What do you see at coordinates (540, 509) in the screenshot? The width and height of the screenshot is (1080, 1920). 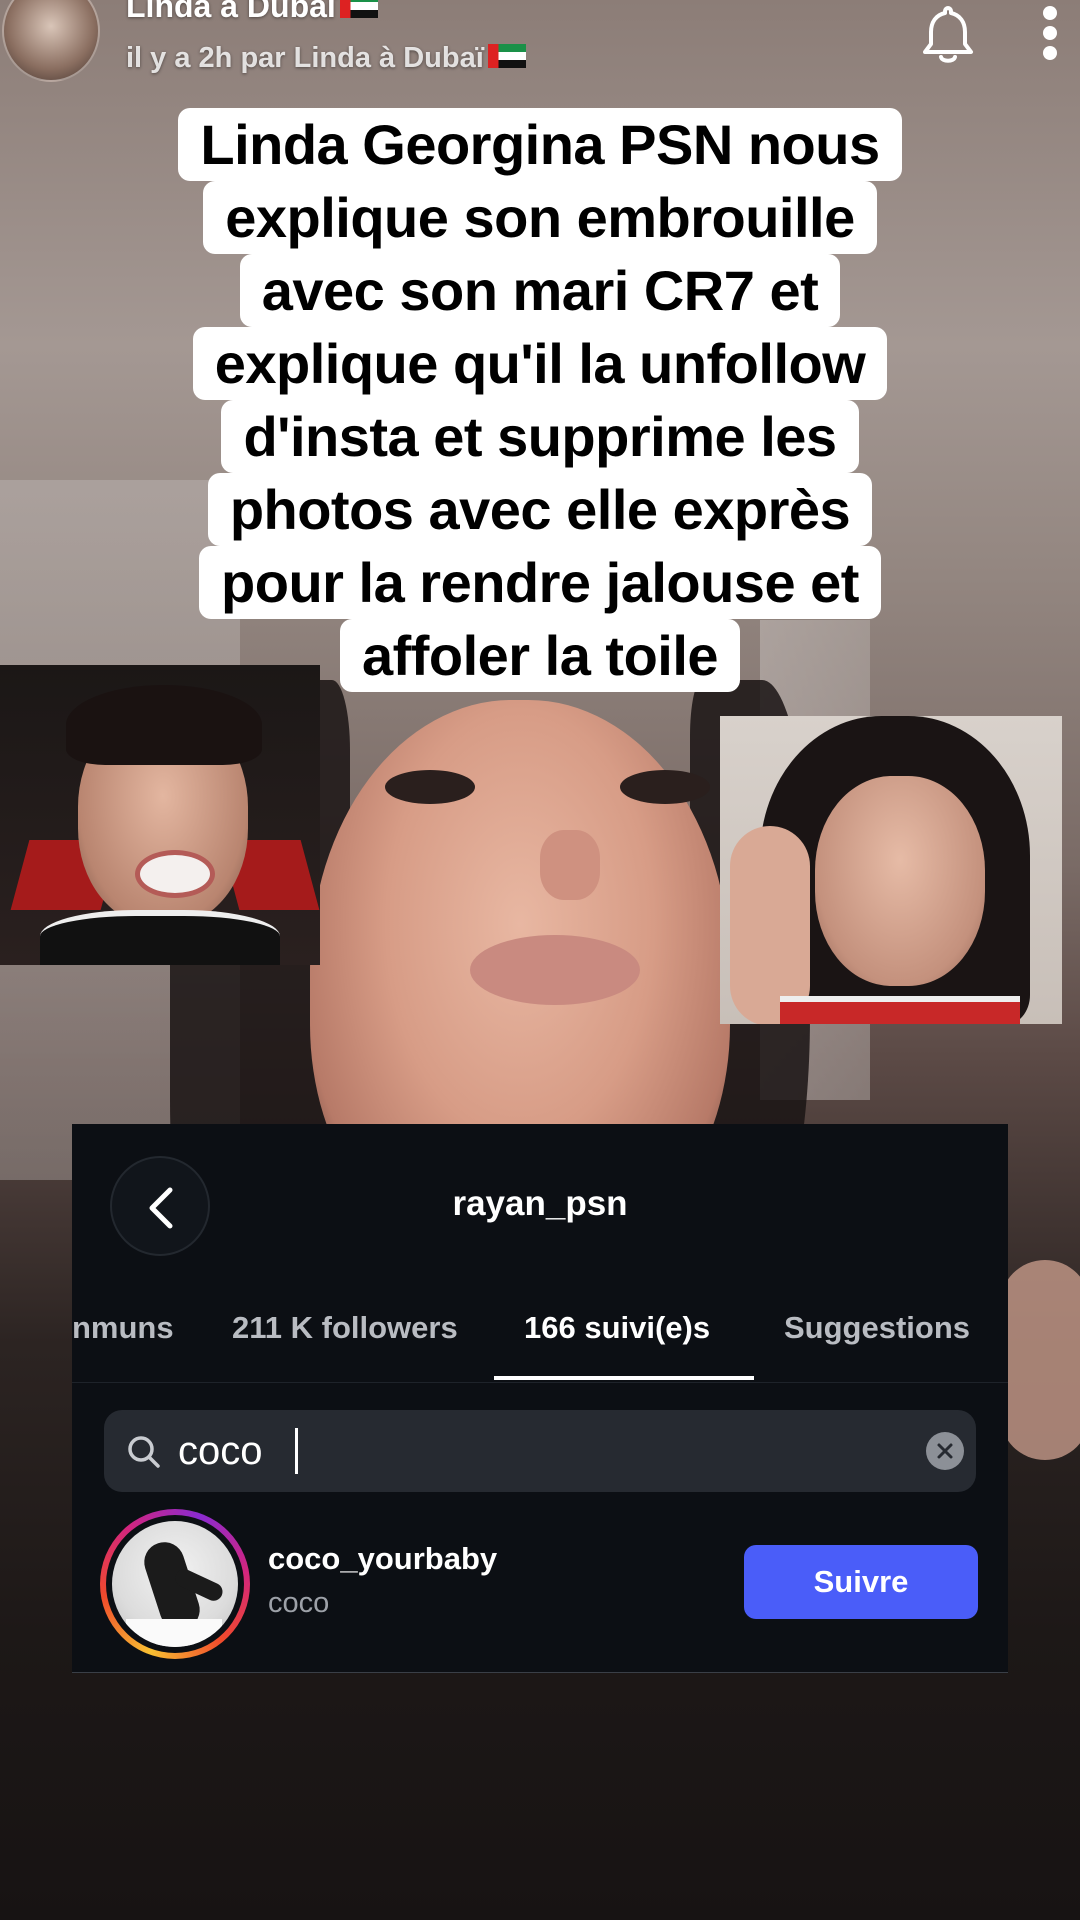 I see `caption-line: photos avec elle exprès` at bounding box center [540, 509].